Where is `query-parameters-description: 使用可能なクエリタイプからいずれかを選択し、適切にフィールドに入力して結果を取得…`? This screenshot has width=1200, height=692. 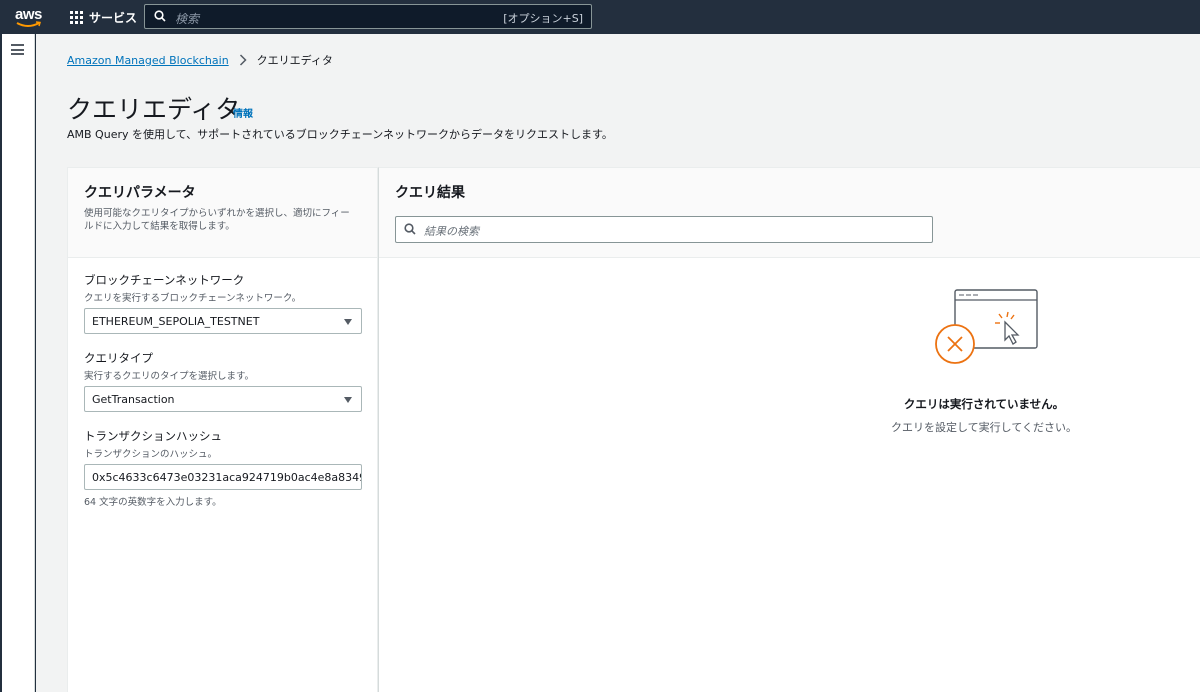 query-parameters-description: 使用可能なクエリタイプからいずれかを選択し、適切にフィールドに入力して結果を取得… is located at coordinates (217, 220).